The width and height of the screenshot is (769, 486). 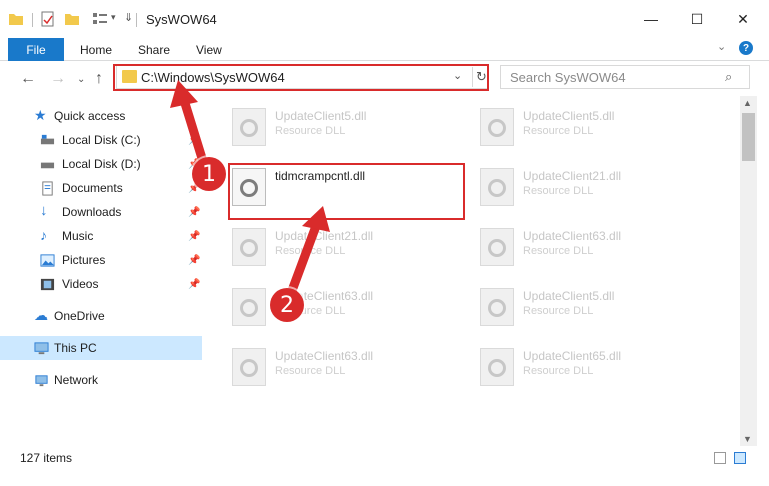 What do you see at coordinates (572, 236) in the screenshot?
I see `file-name: UpdateClient63.dll` at bounding box center [572, 236].